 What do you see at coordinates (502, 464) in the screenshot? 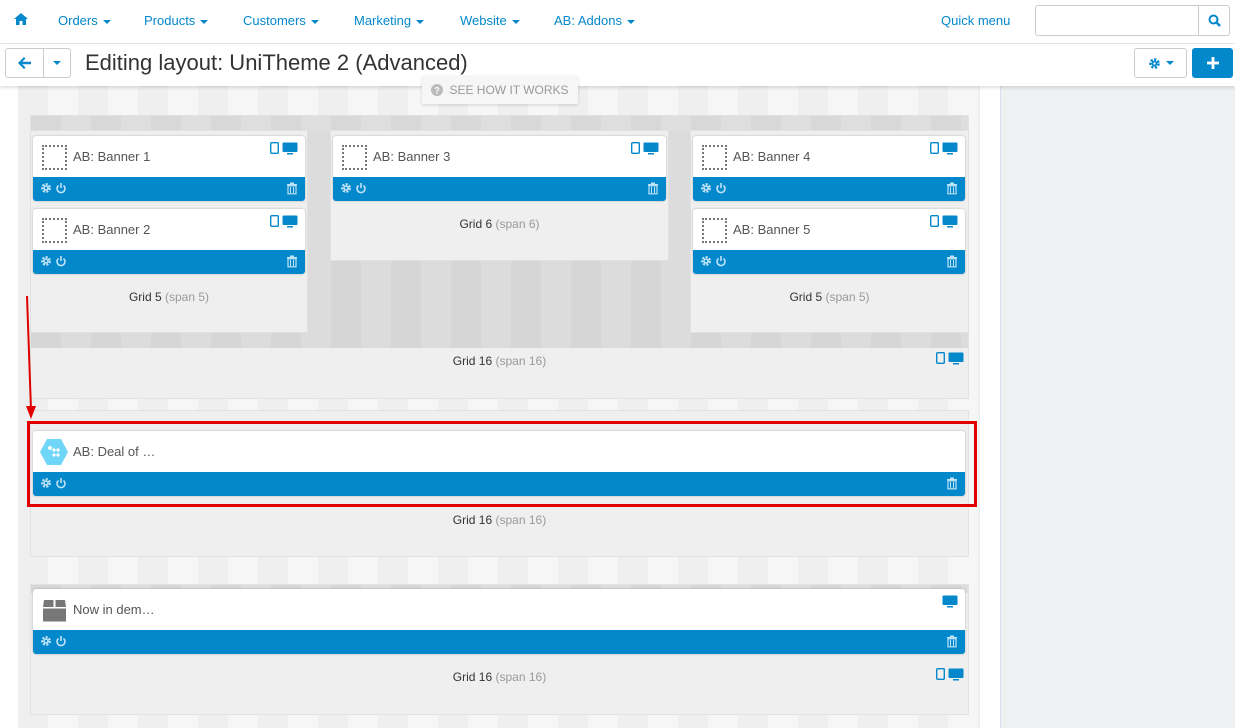
I see `highlight-box` at bounding box center [502, 464].